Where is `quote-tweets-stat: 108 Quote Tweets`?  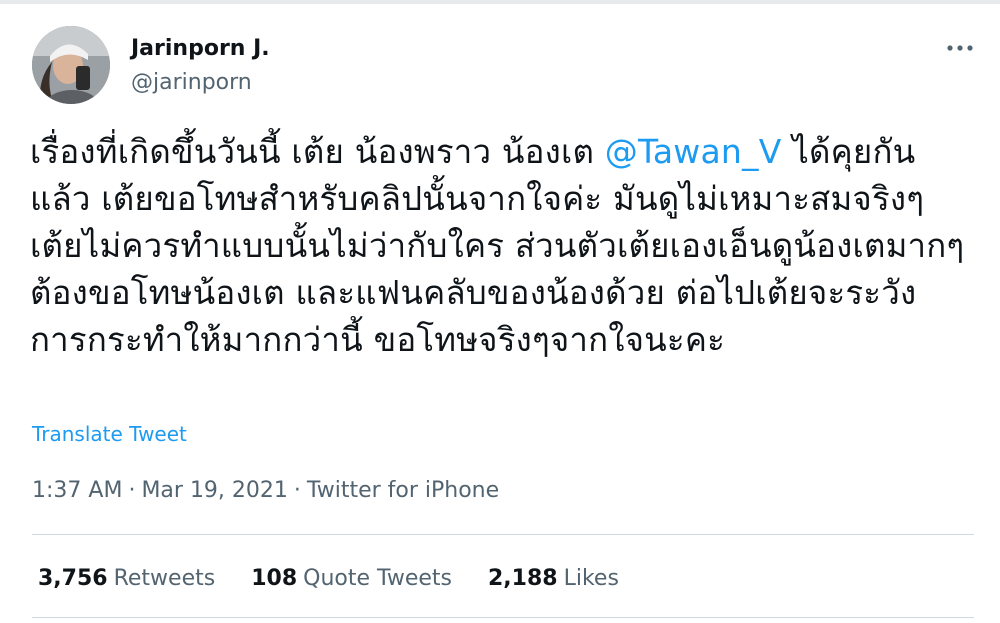 quote-tweets-stat: 108 Quote Tweets is located at coordinates (351, 578).